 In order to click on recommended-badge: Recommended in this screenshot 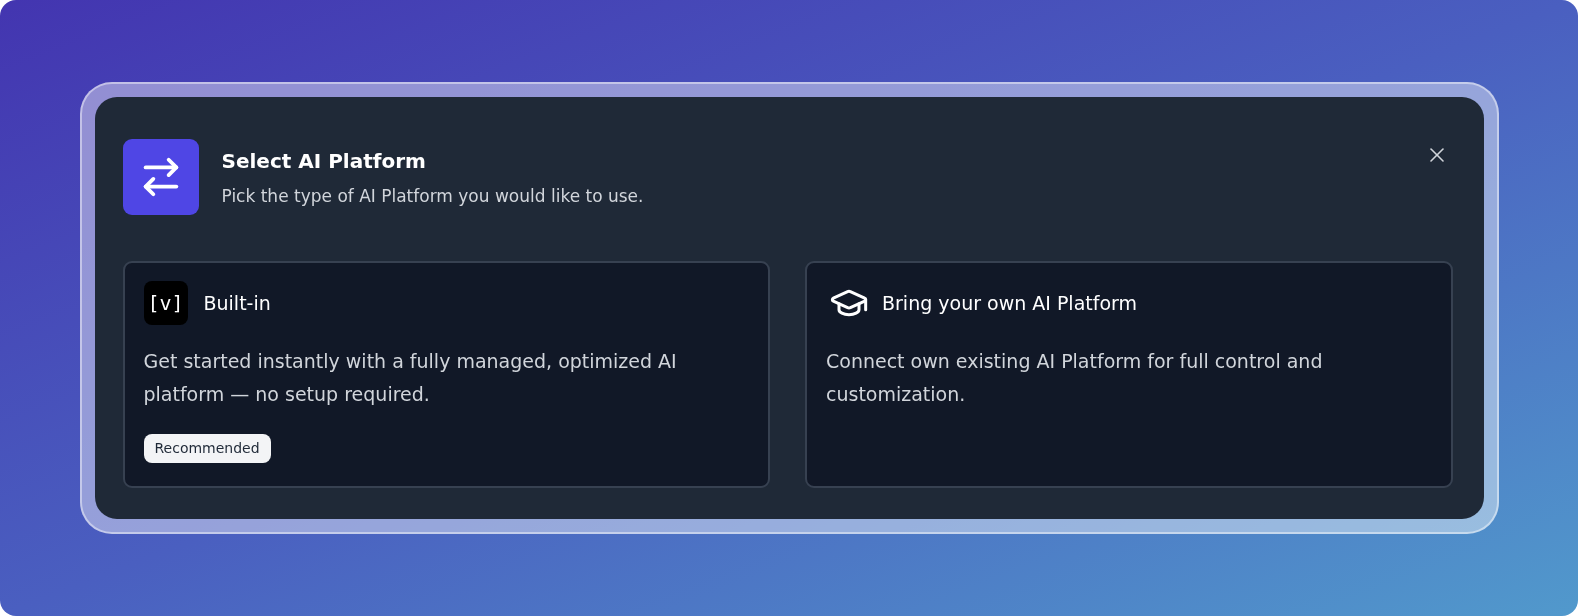, I will do `click(207, 448)`.